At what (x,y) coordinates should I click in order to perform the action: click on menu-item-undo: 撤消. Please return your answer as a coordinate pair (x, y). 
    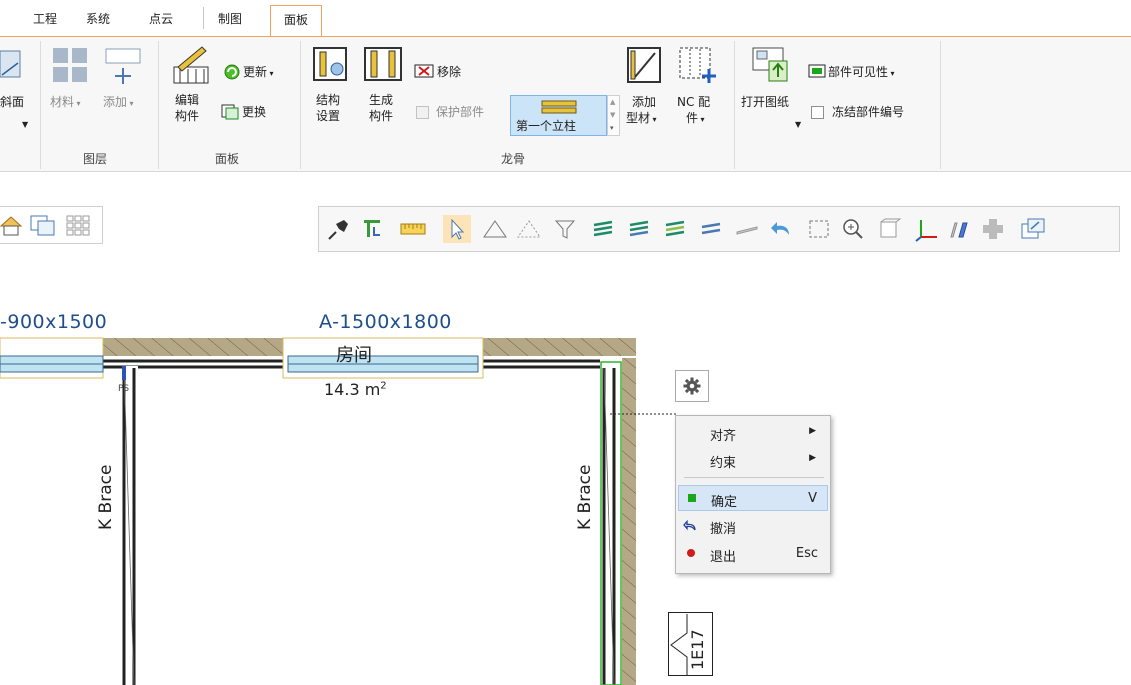
    Looking at the image, I should click on (753, 526).